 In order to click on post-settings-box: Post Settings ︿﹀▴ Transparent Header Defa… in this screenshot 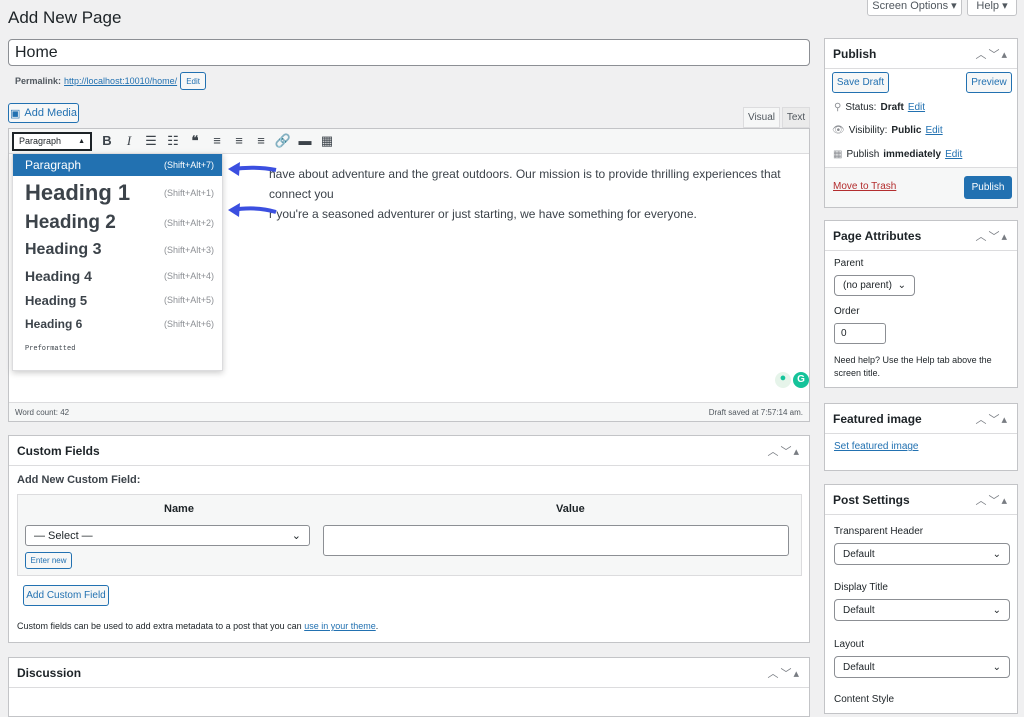, I will do `click(921, 599)`.